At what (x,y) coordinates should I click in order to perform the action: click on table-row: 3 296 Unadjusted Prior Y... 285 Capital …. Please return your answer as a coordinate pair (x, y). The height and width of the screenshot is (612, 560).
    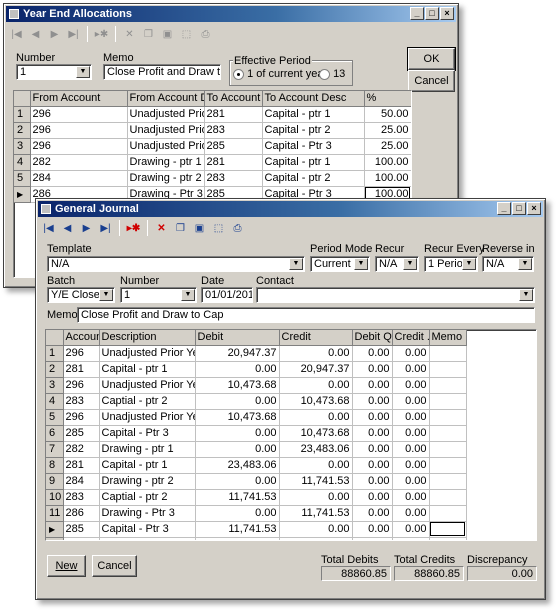
    Looking at the image, I should click on (212, 146).